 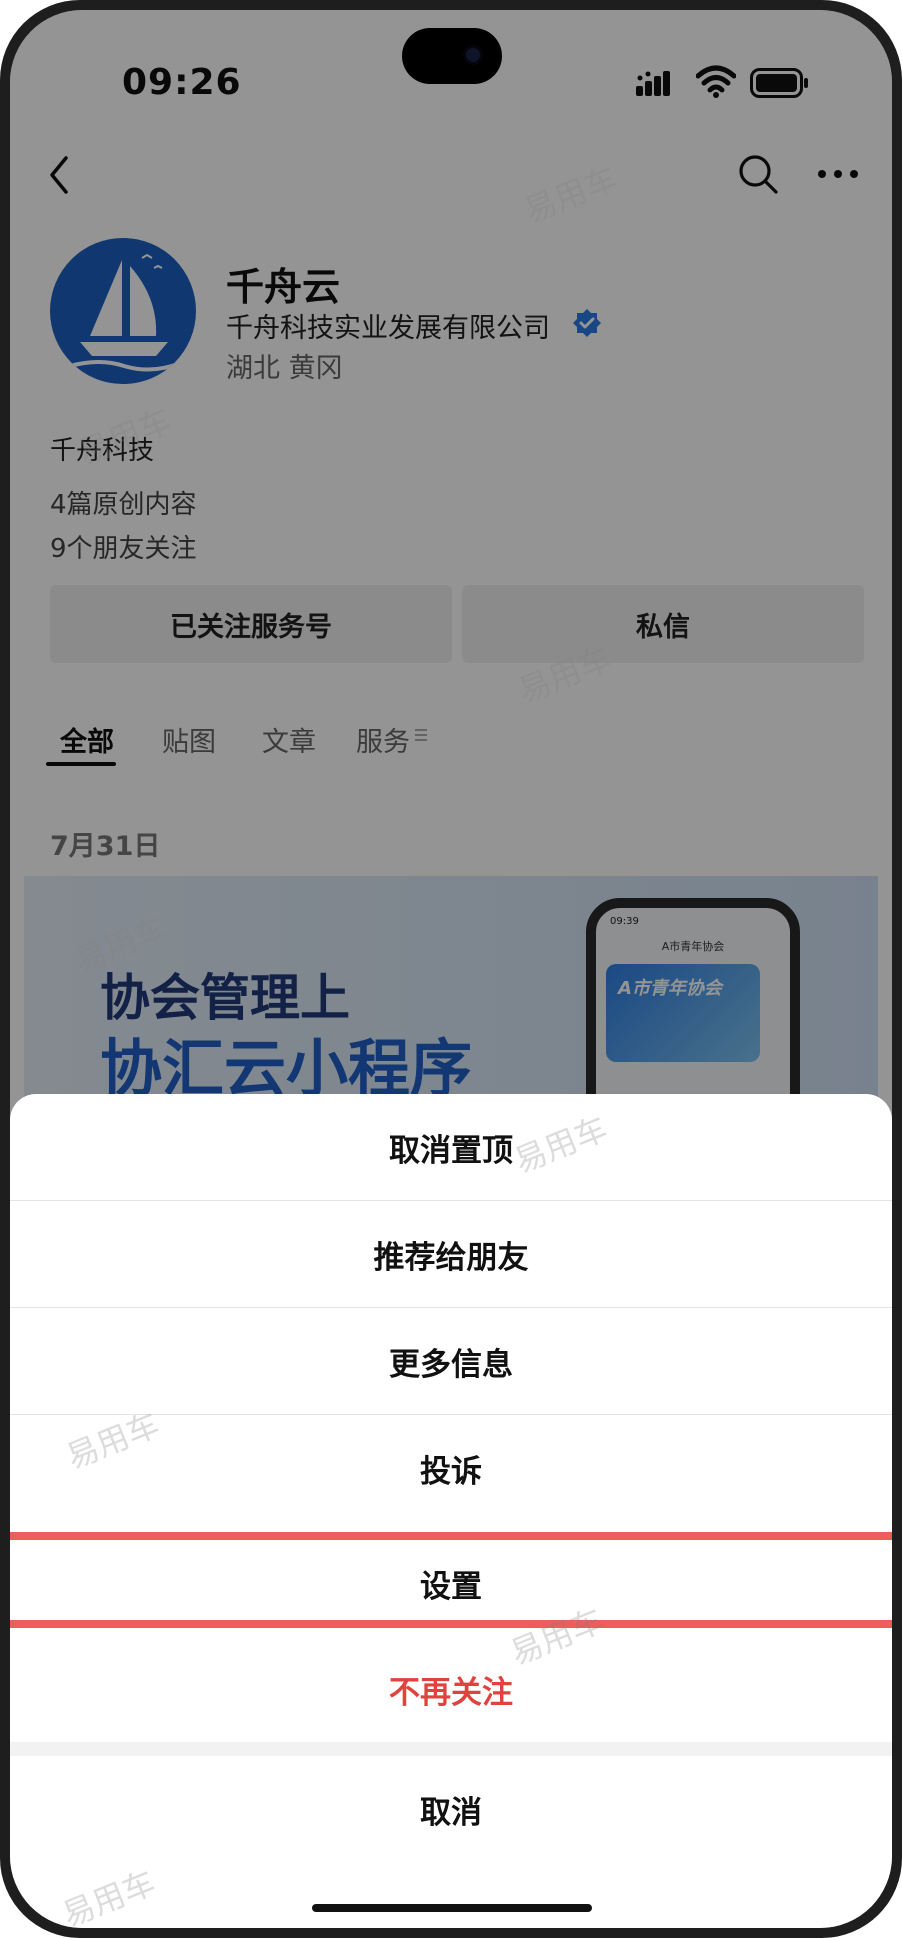 What do you see at coordinates (451, 1809) in the screenshot?
I see `cancel-button: 取消` at bounding box center [451, 1809].